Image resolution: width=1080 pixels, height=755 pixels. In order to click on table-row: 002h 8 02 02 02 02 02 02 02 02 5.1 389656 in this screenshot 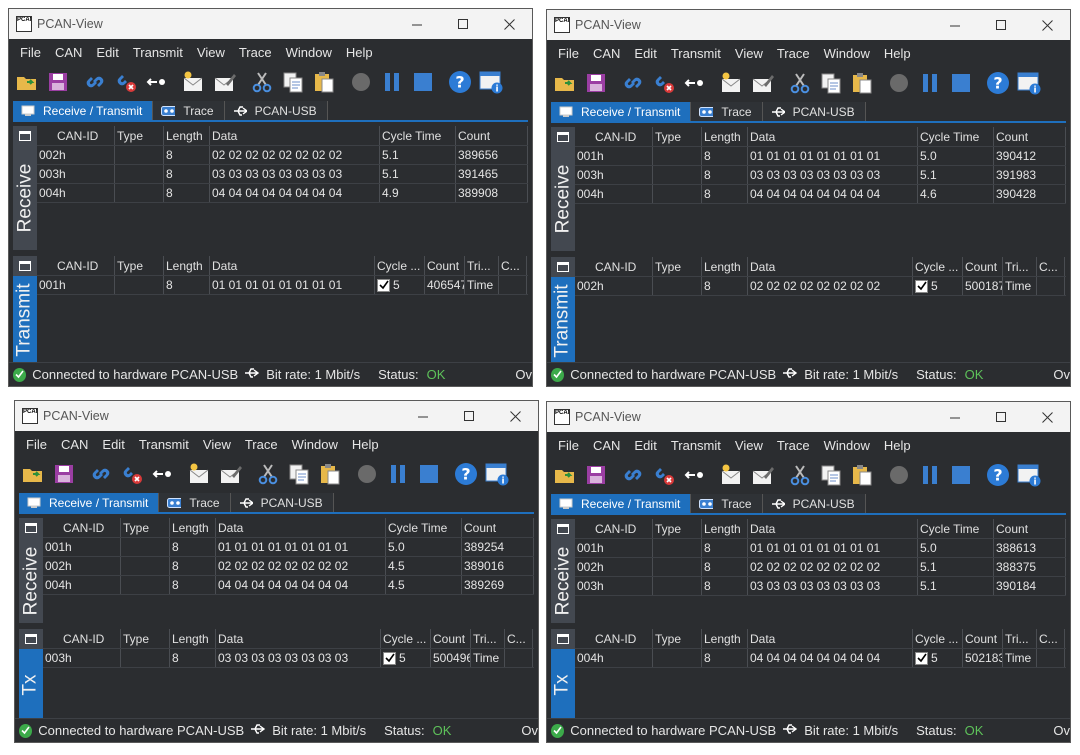, I will do `click(282, 155)`.